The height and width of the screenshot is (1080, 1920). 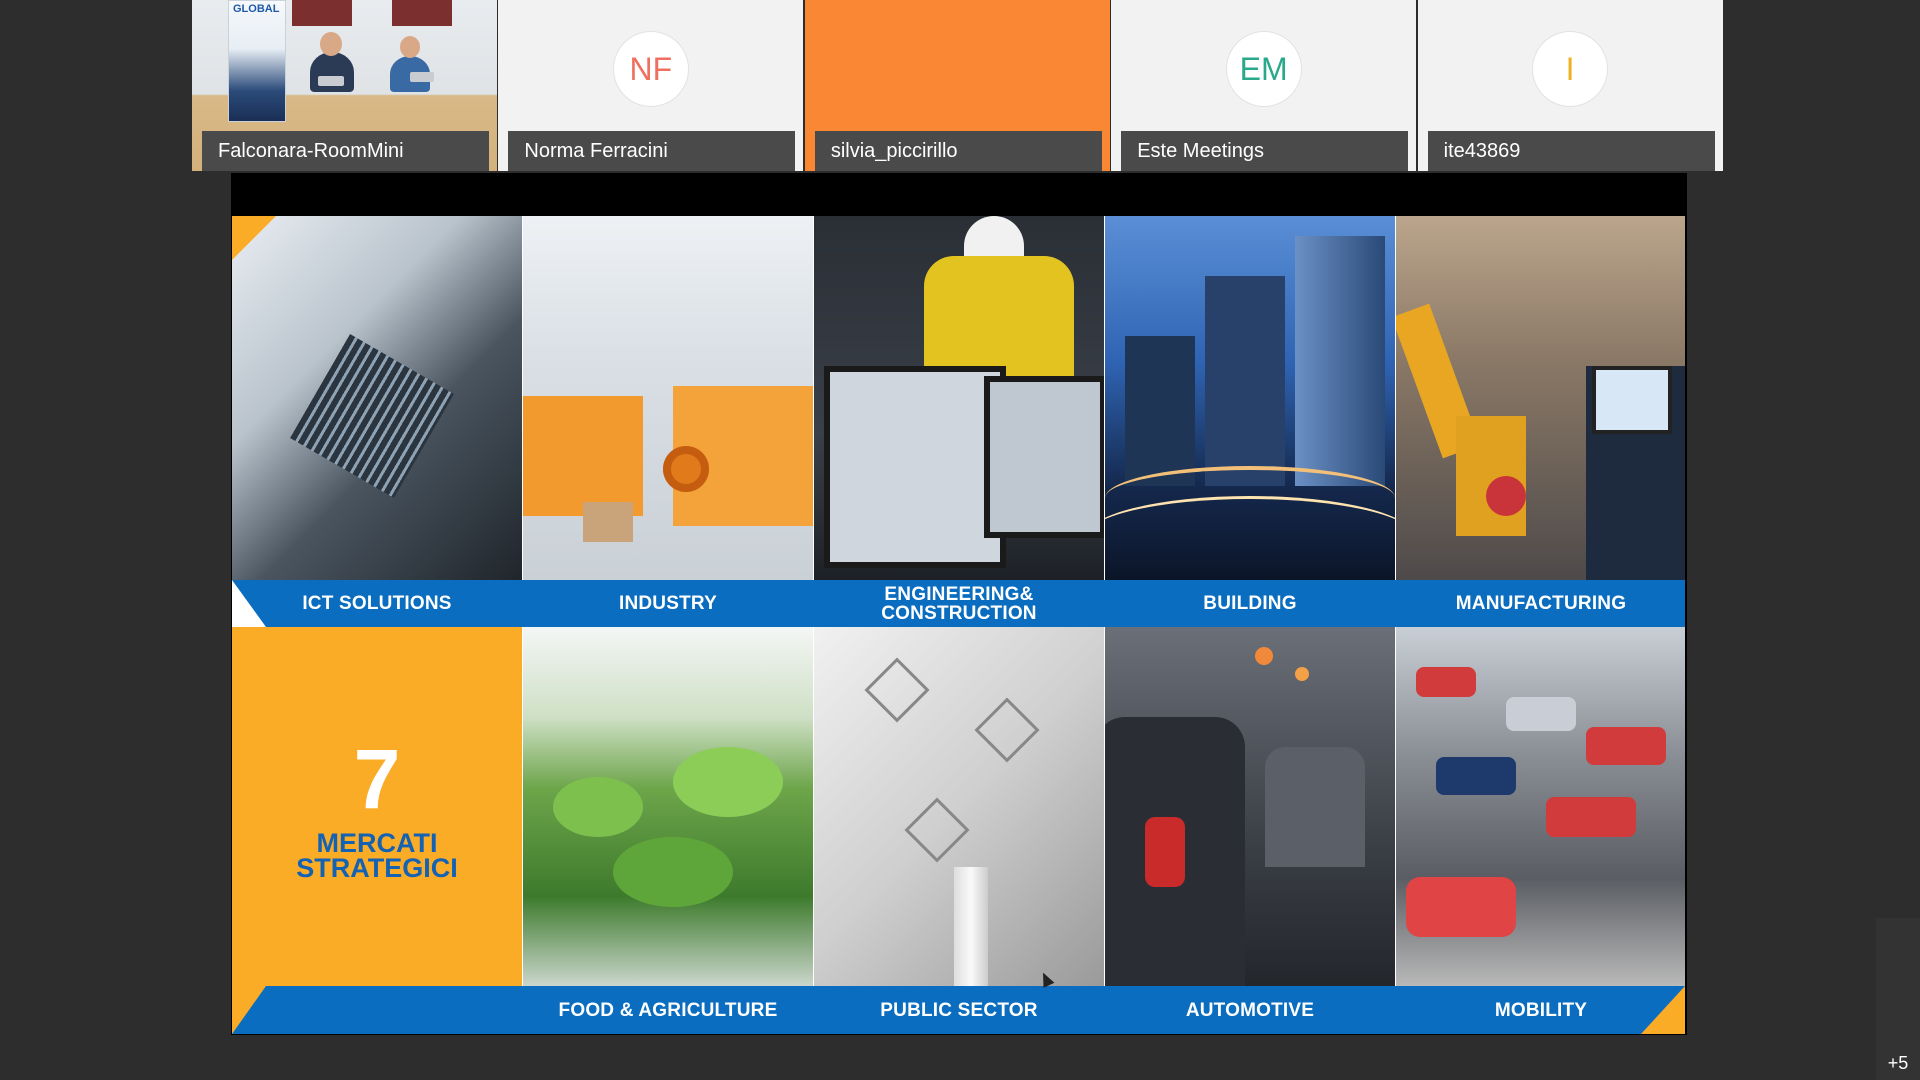 I want to click on markets-title: MERCATI STRATEGICI, so click(x=377, y=856).